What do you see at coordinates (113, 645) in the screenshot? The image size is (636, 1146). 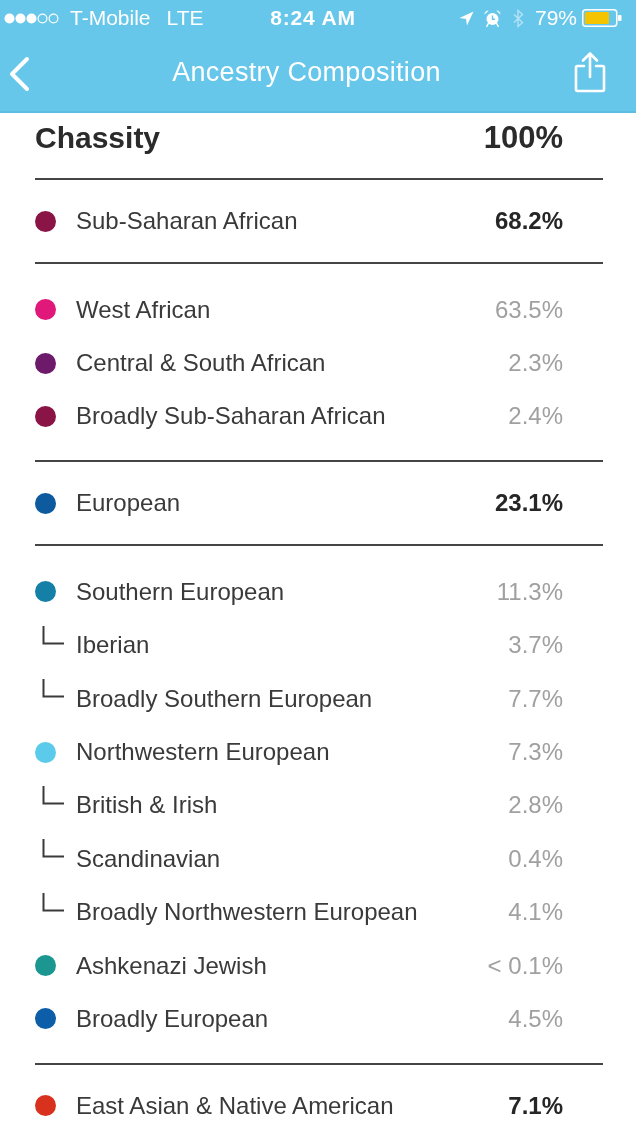 I see `subregion-name: Iberian` at bounding box center [113, 645].